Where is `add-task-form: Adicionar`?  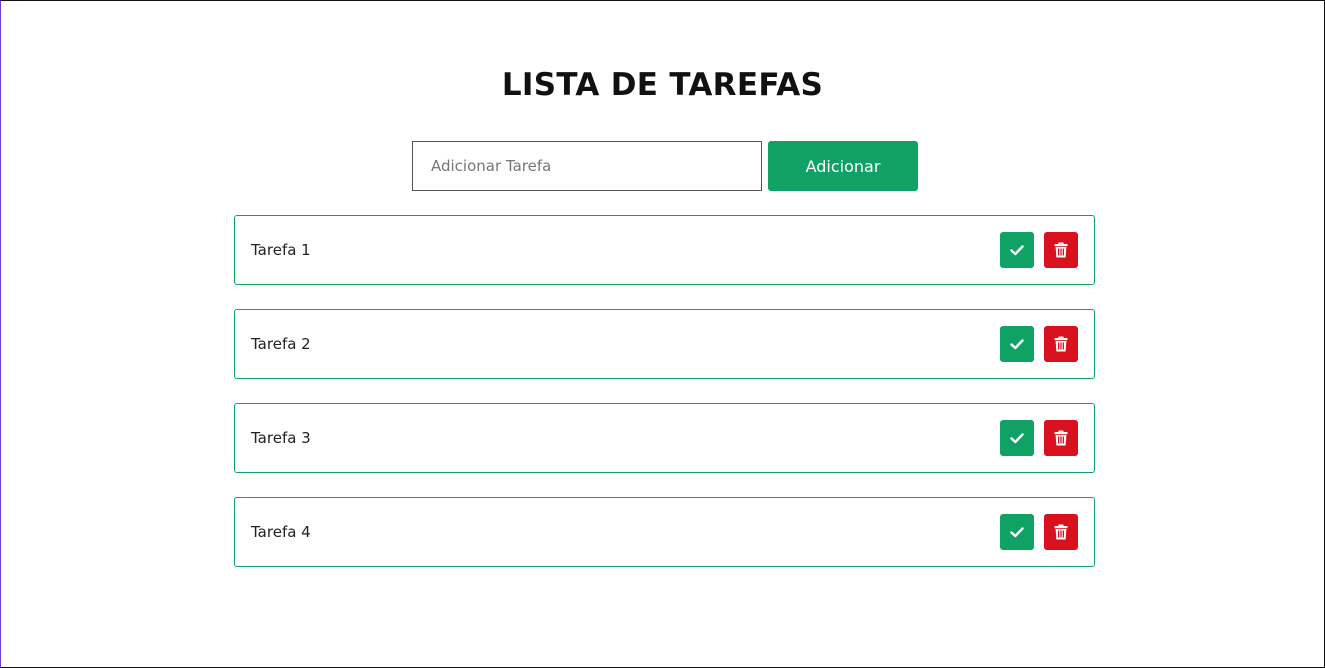 add-task-form: Adicionar is located at coordinates (665, 166).